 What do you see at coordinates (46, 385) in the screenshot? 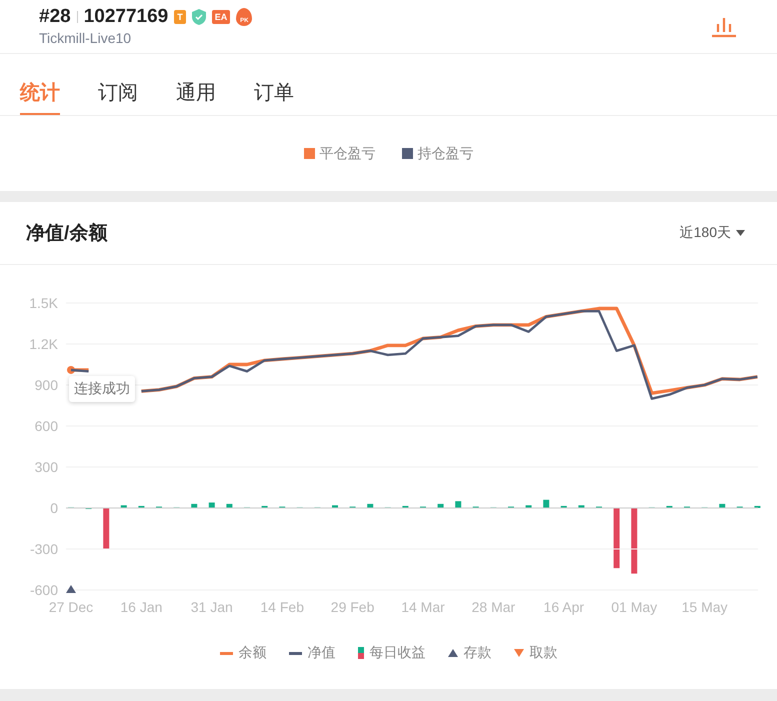
I see `y-axis-label: 900` at bounding box center [46, 385].